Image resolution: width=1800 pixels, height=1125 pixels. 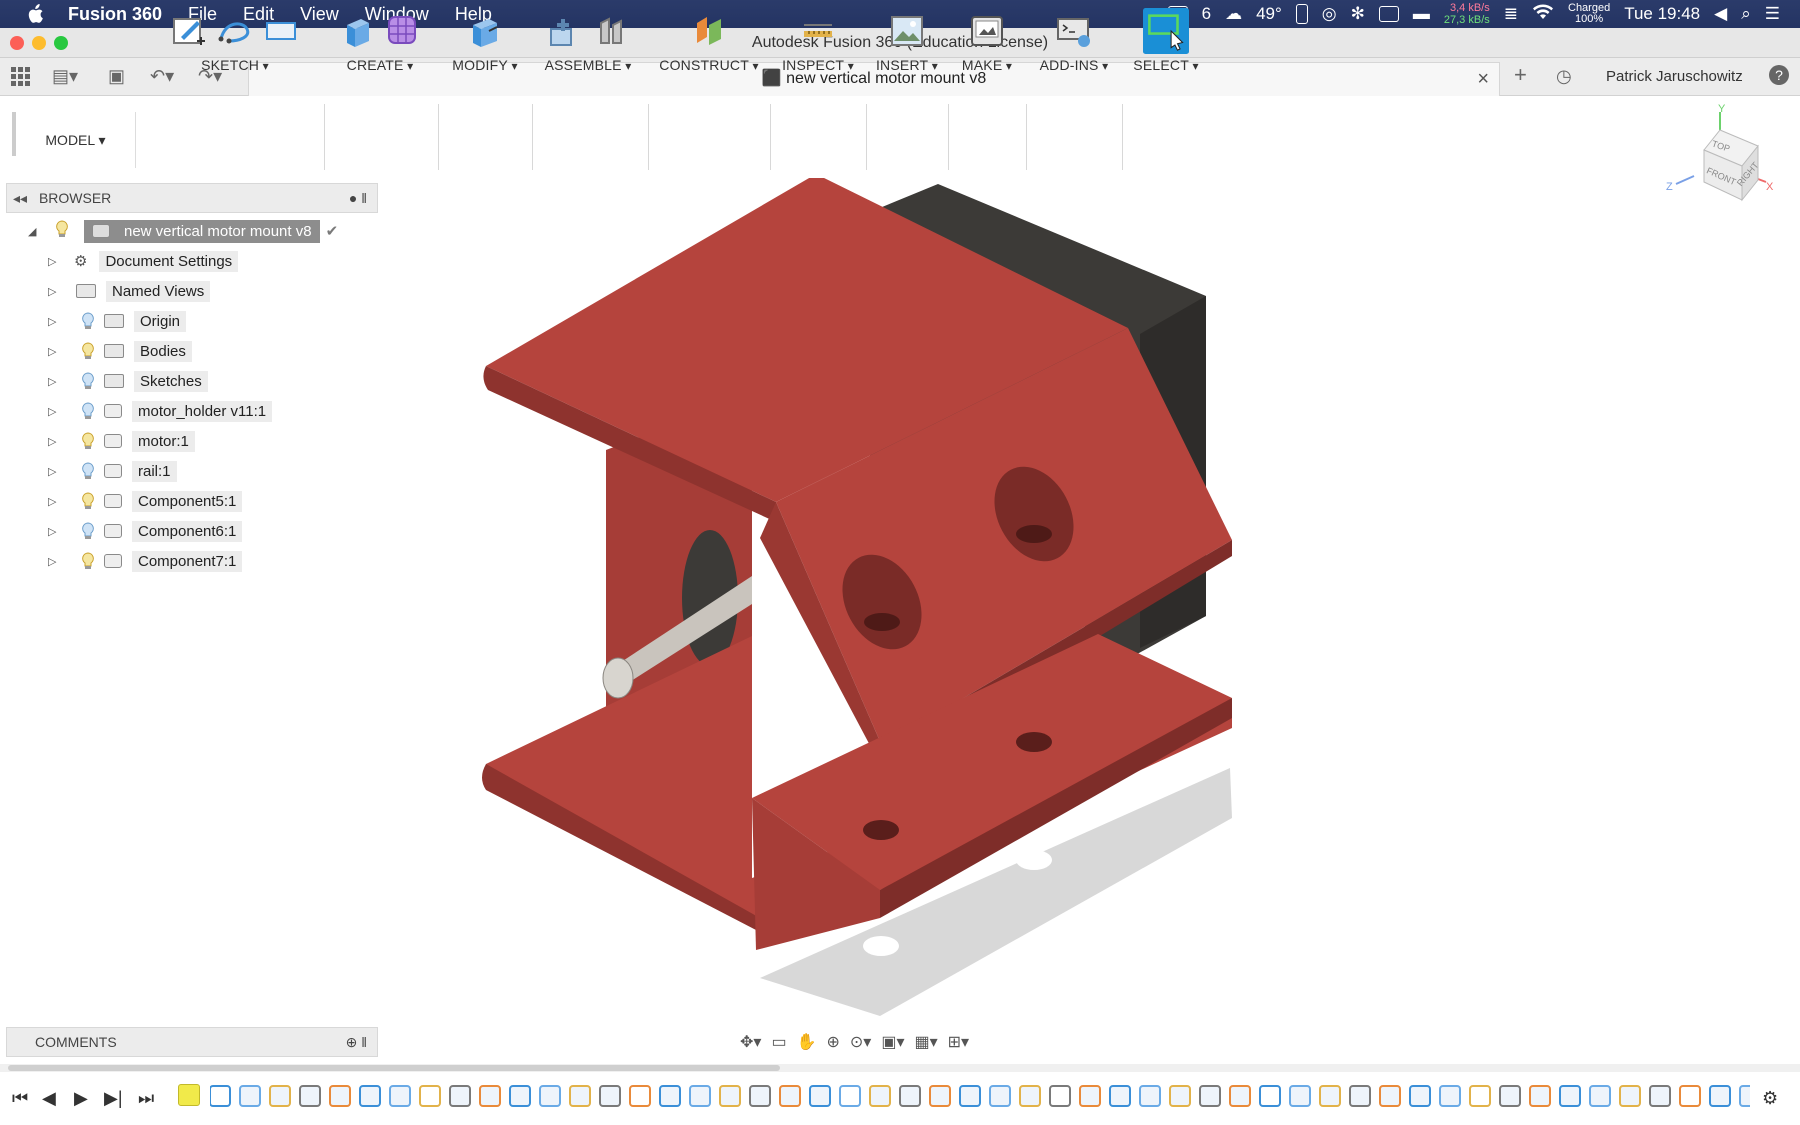 What do you see at coordinates (143, 261) in the screenshot?
I see `browser-item-document-settings: ▷ ⚙ Document Settings` at bounding box center [143, 261].